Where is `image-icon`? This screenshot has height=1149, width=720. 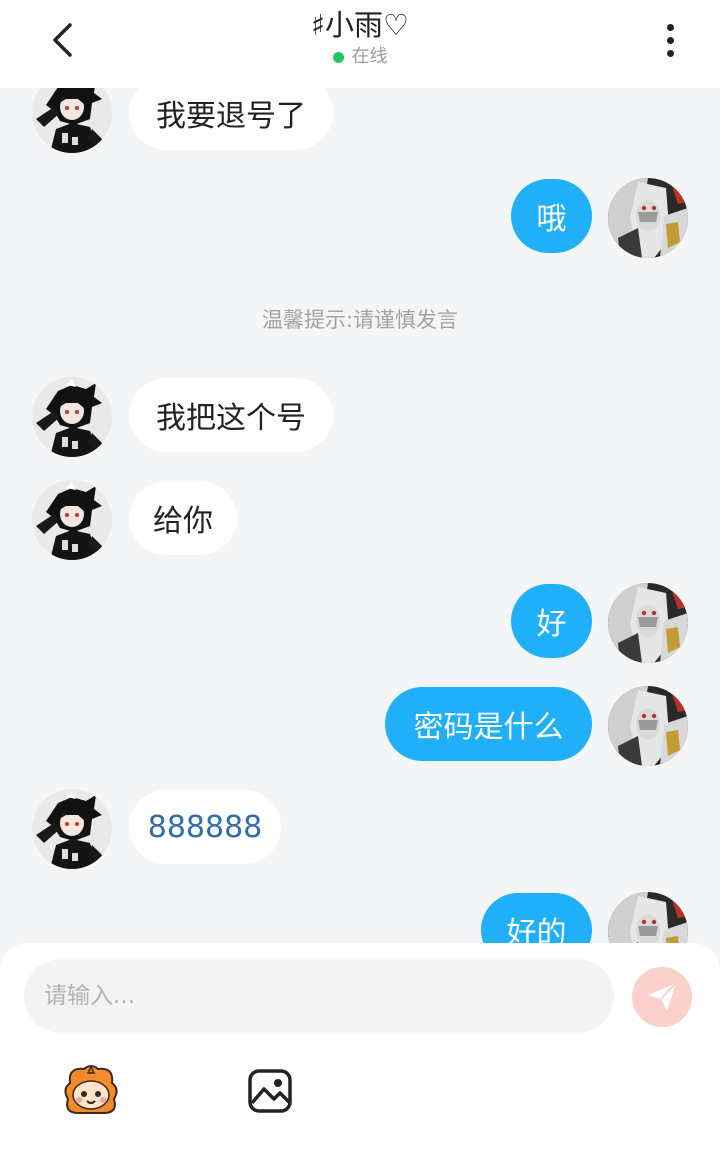
image-icon is located at coordinates (270, 1091).